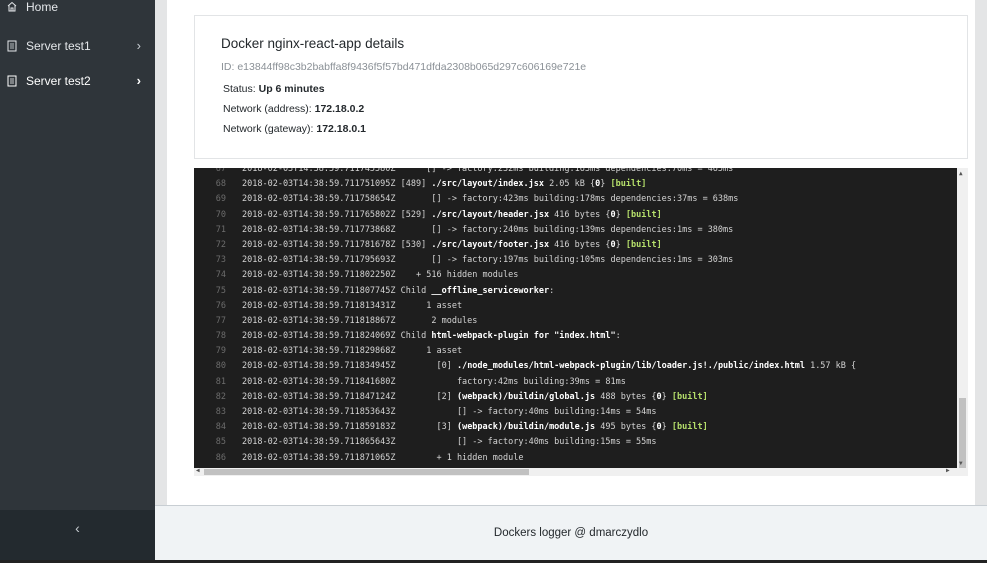 This screenshot has height=563, width=987. Describe the element at coordinates (359, 321) in the screenshot. I see `log-line-text: 2018-02-03T14:38:59.711818867Z 2 modules` at that location.